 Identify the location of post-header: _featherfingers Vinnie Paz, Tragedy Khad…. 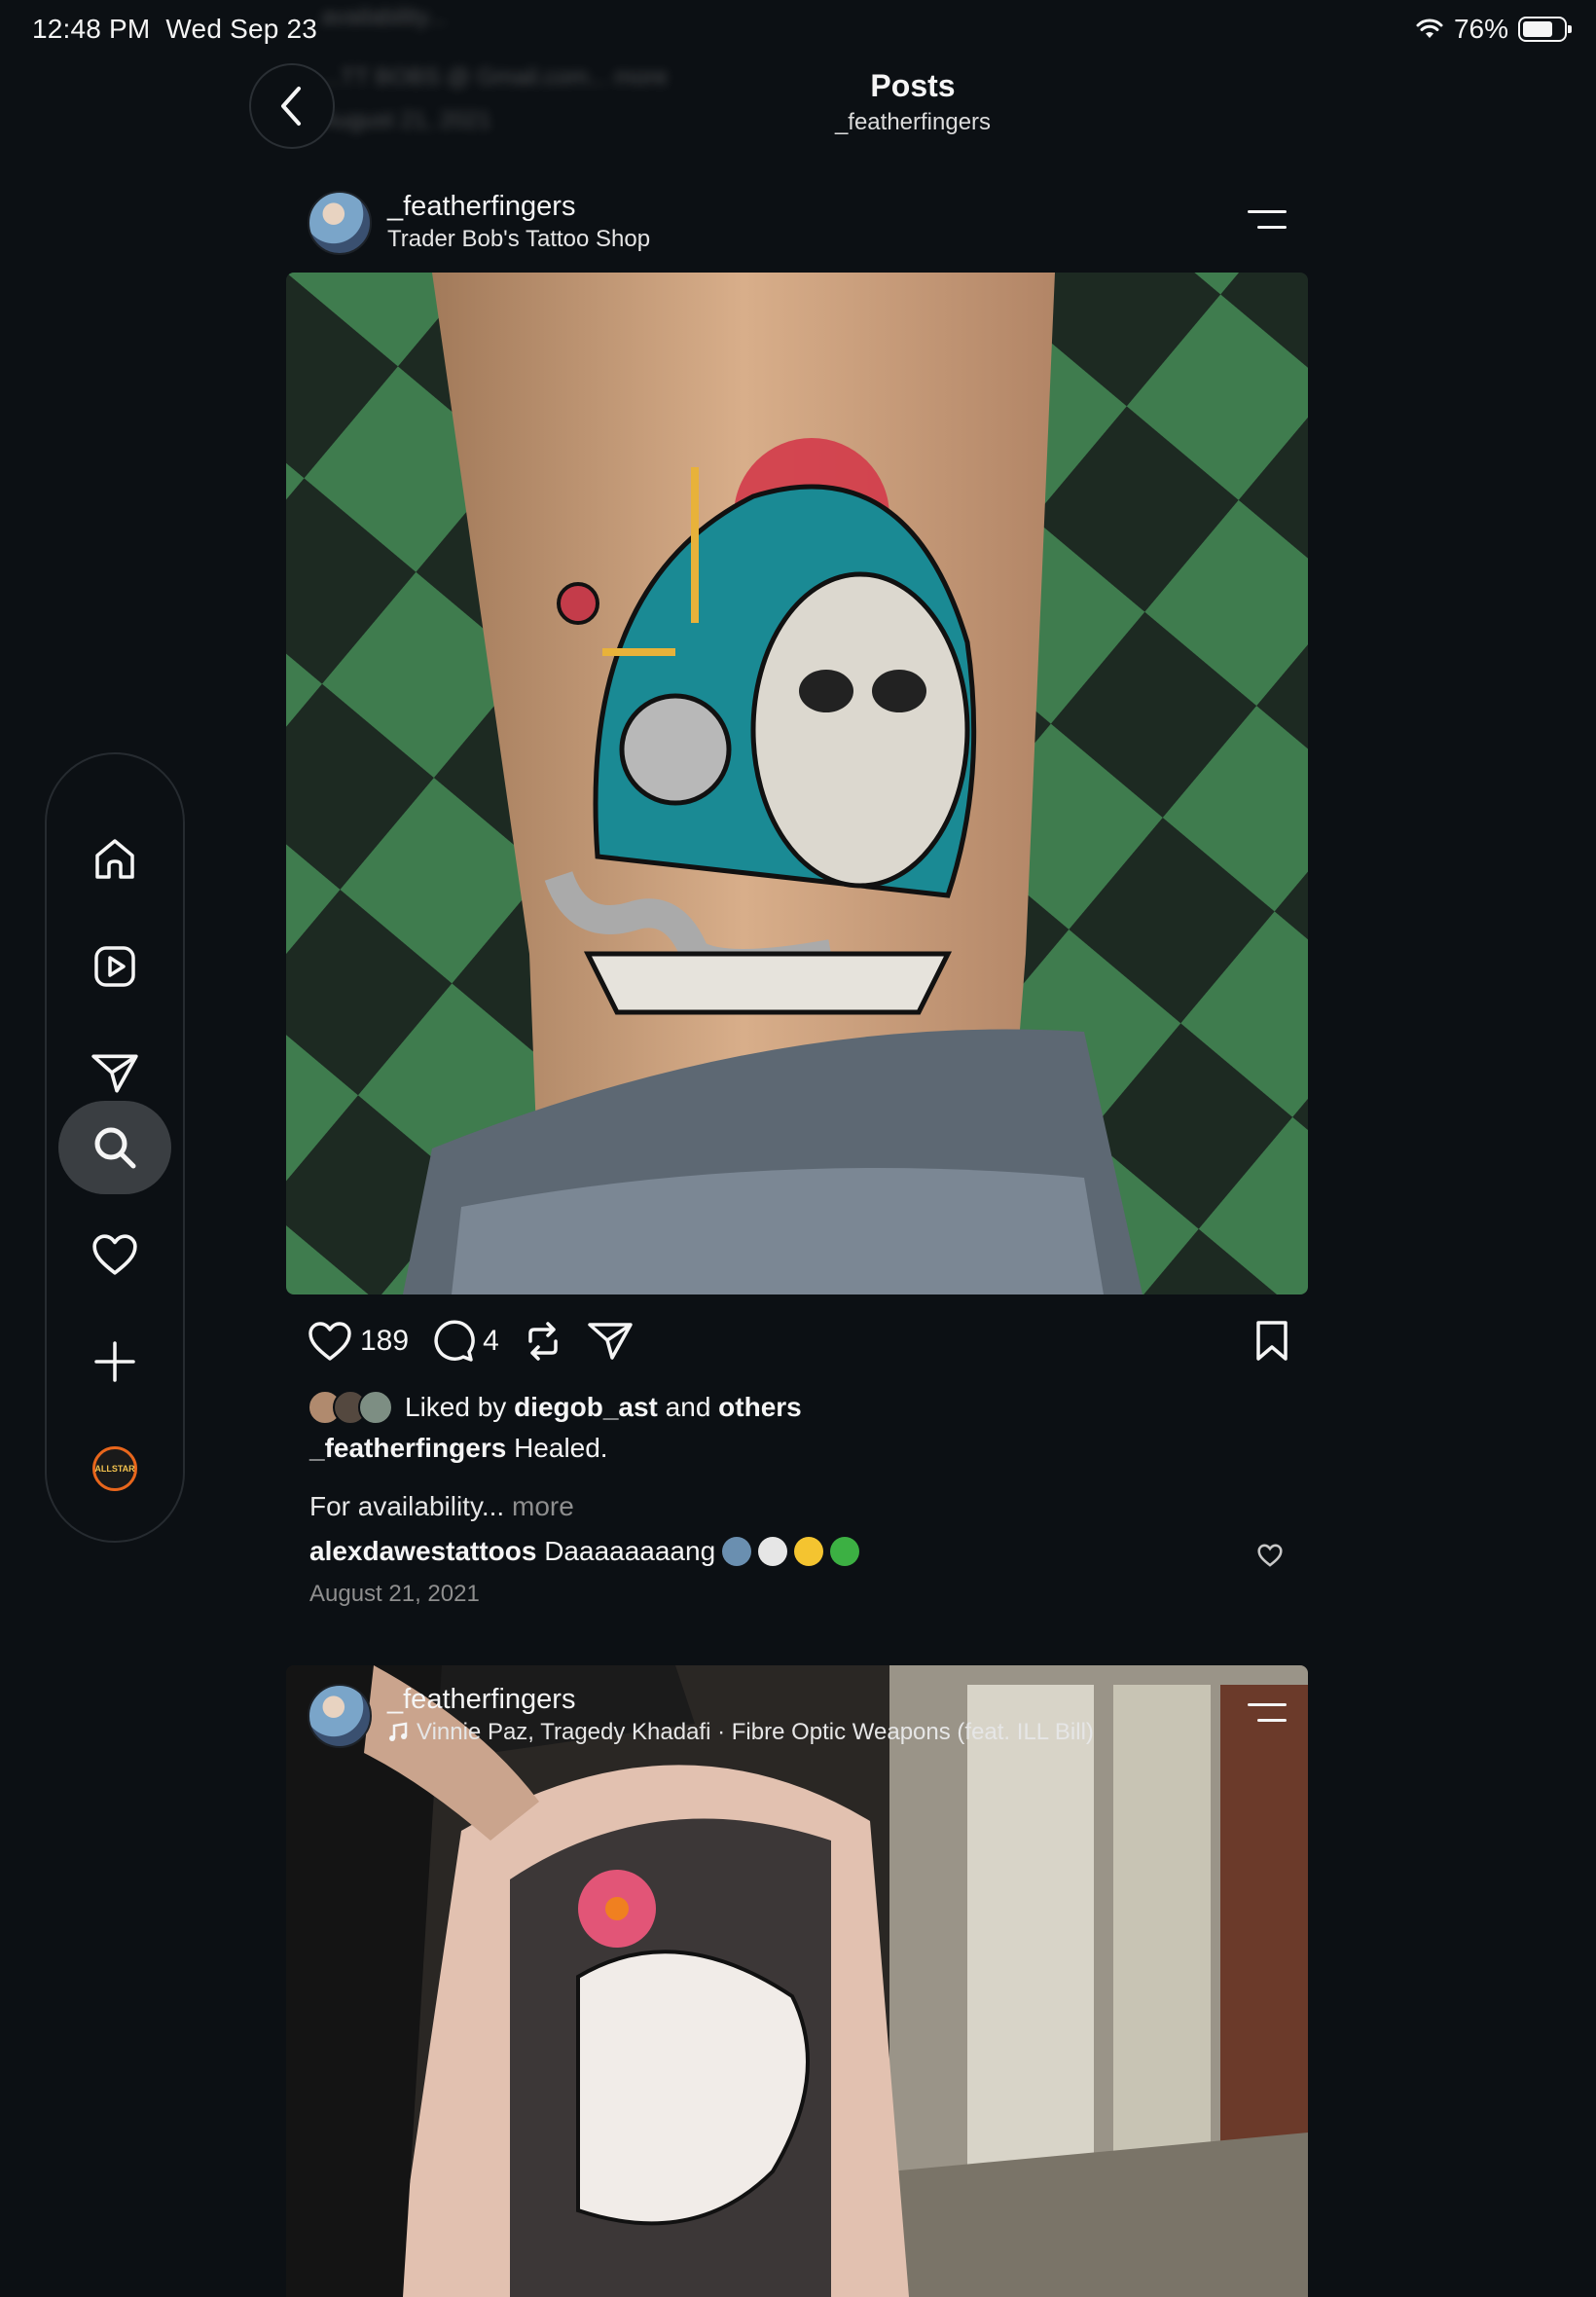
(797, 1727).